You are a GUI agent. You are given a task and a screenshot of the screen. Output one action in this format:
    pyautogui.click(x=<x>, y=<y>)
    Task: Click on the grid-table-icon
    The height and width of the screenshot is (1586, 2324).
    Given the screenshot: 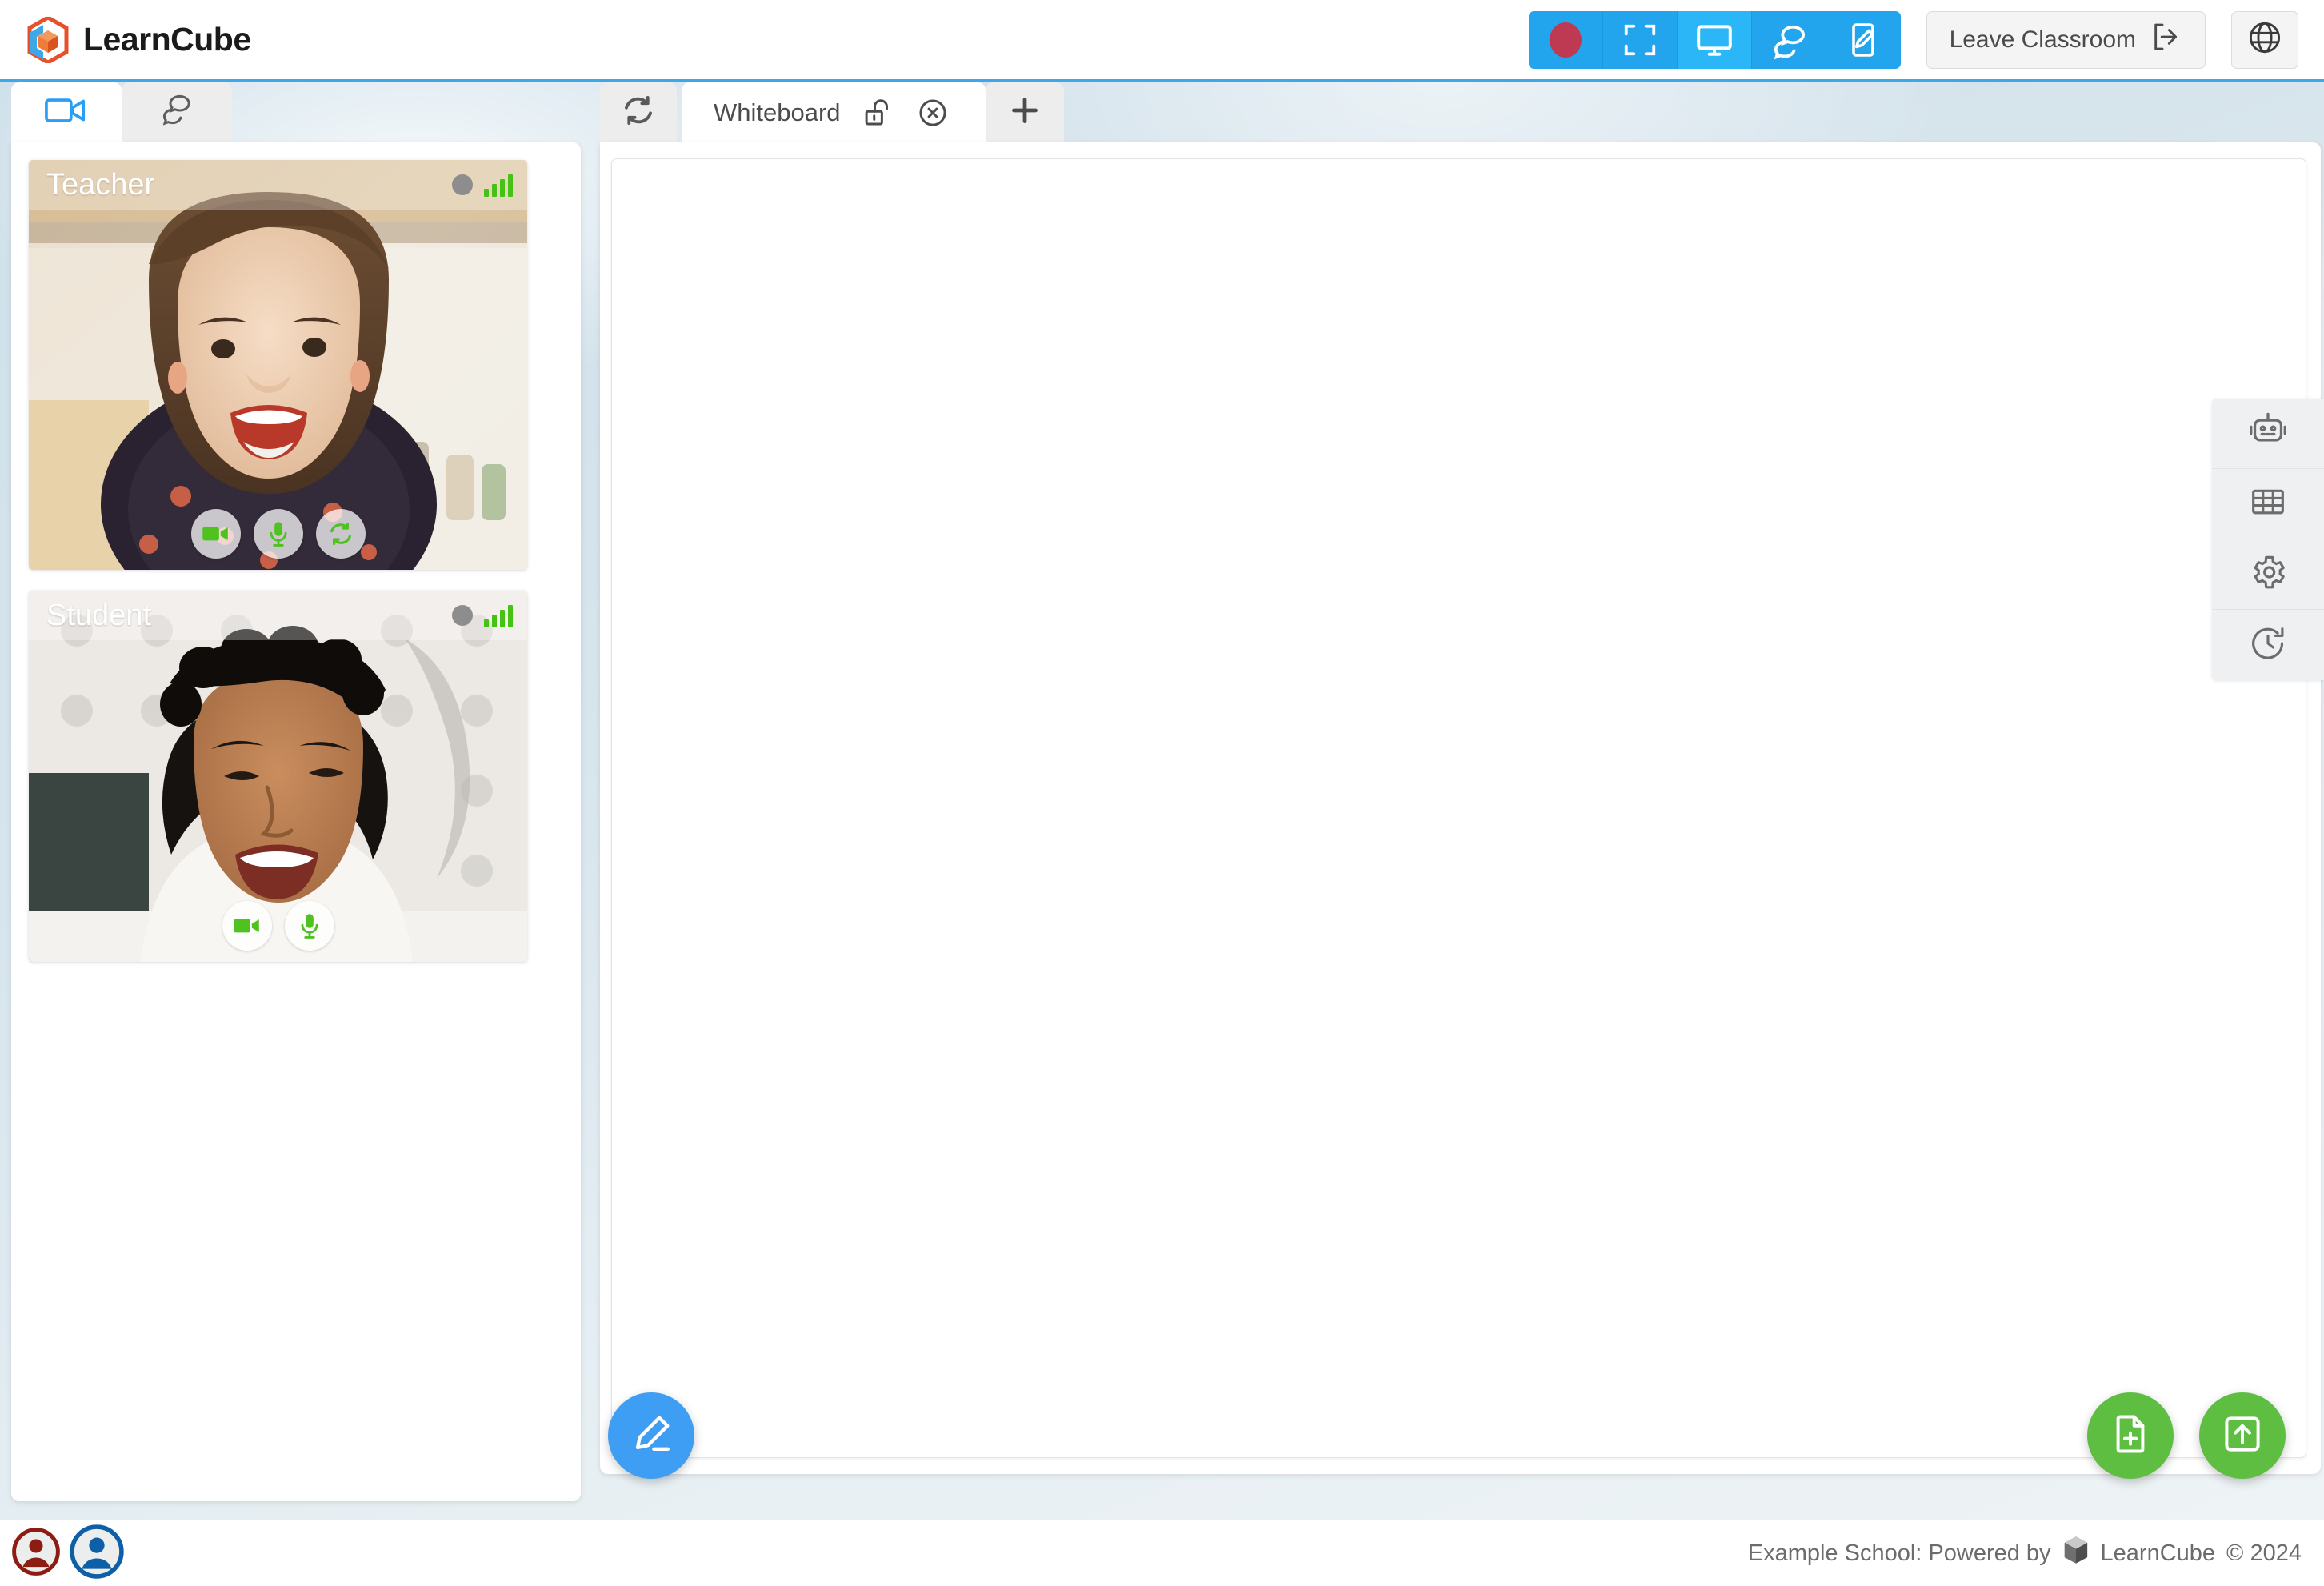 What is the action you would take?
    pyautogui.click(x=2268, y=504)
    